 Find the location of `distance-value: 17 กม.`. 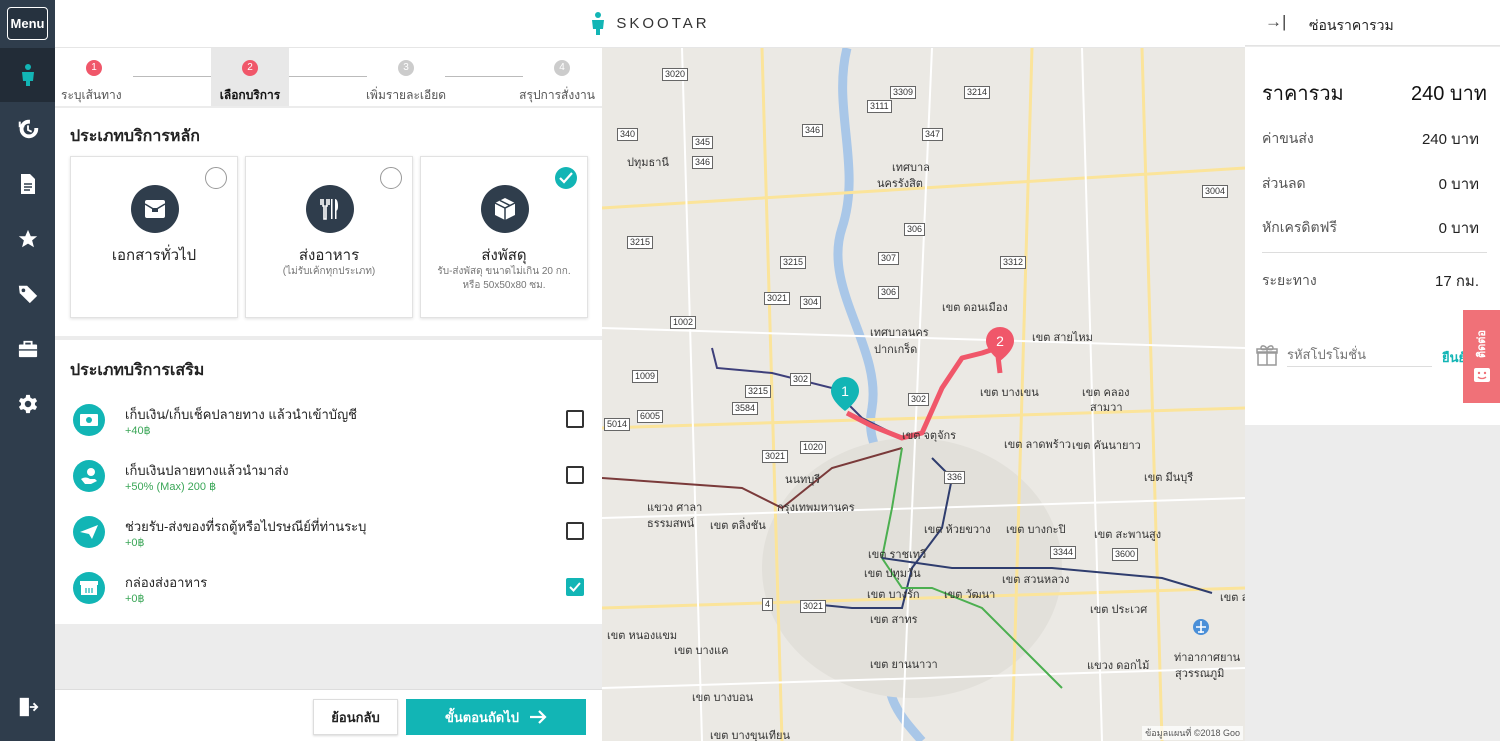

distance-value: 17 กม. is located at coordinates (1457, 281).